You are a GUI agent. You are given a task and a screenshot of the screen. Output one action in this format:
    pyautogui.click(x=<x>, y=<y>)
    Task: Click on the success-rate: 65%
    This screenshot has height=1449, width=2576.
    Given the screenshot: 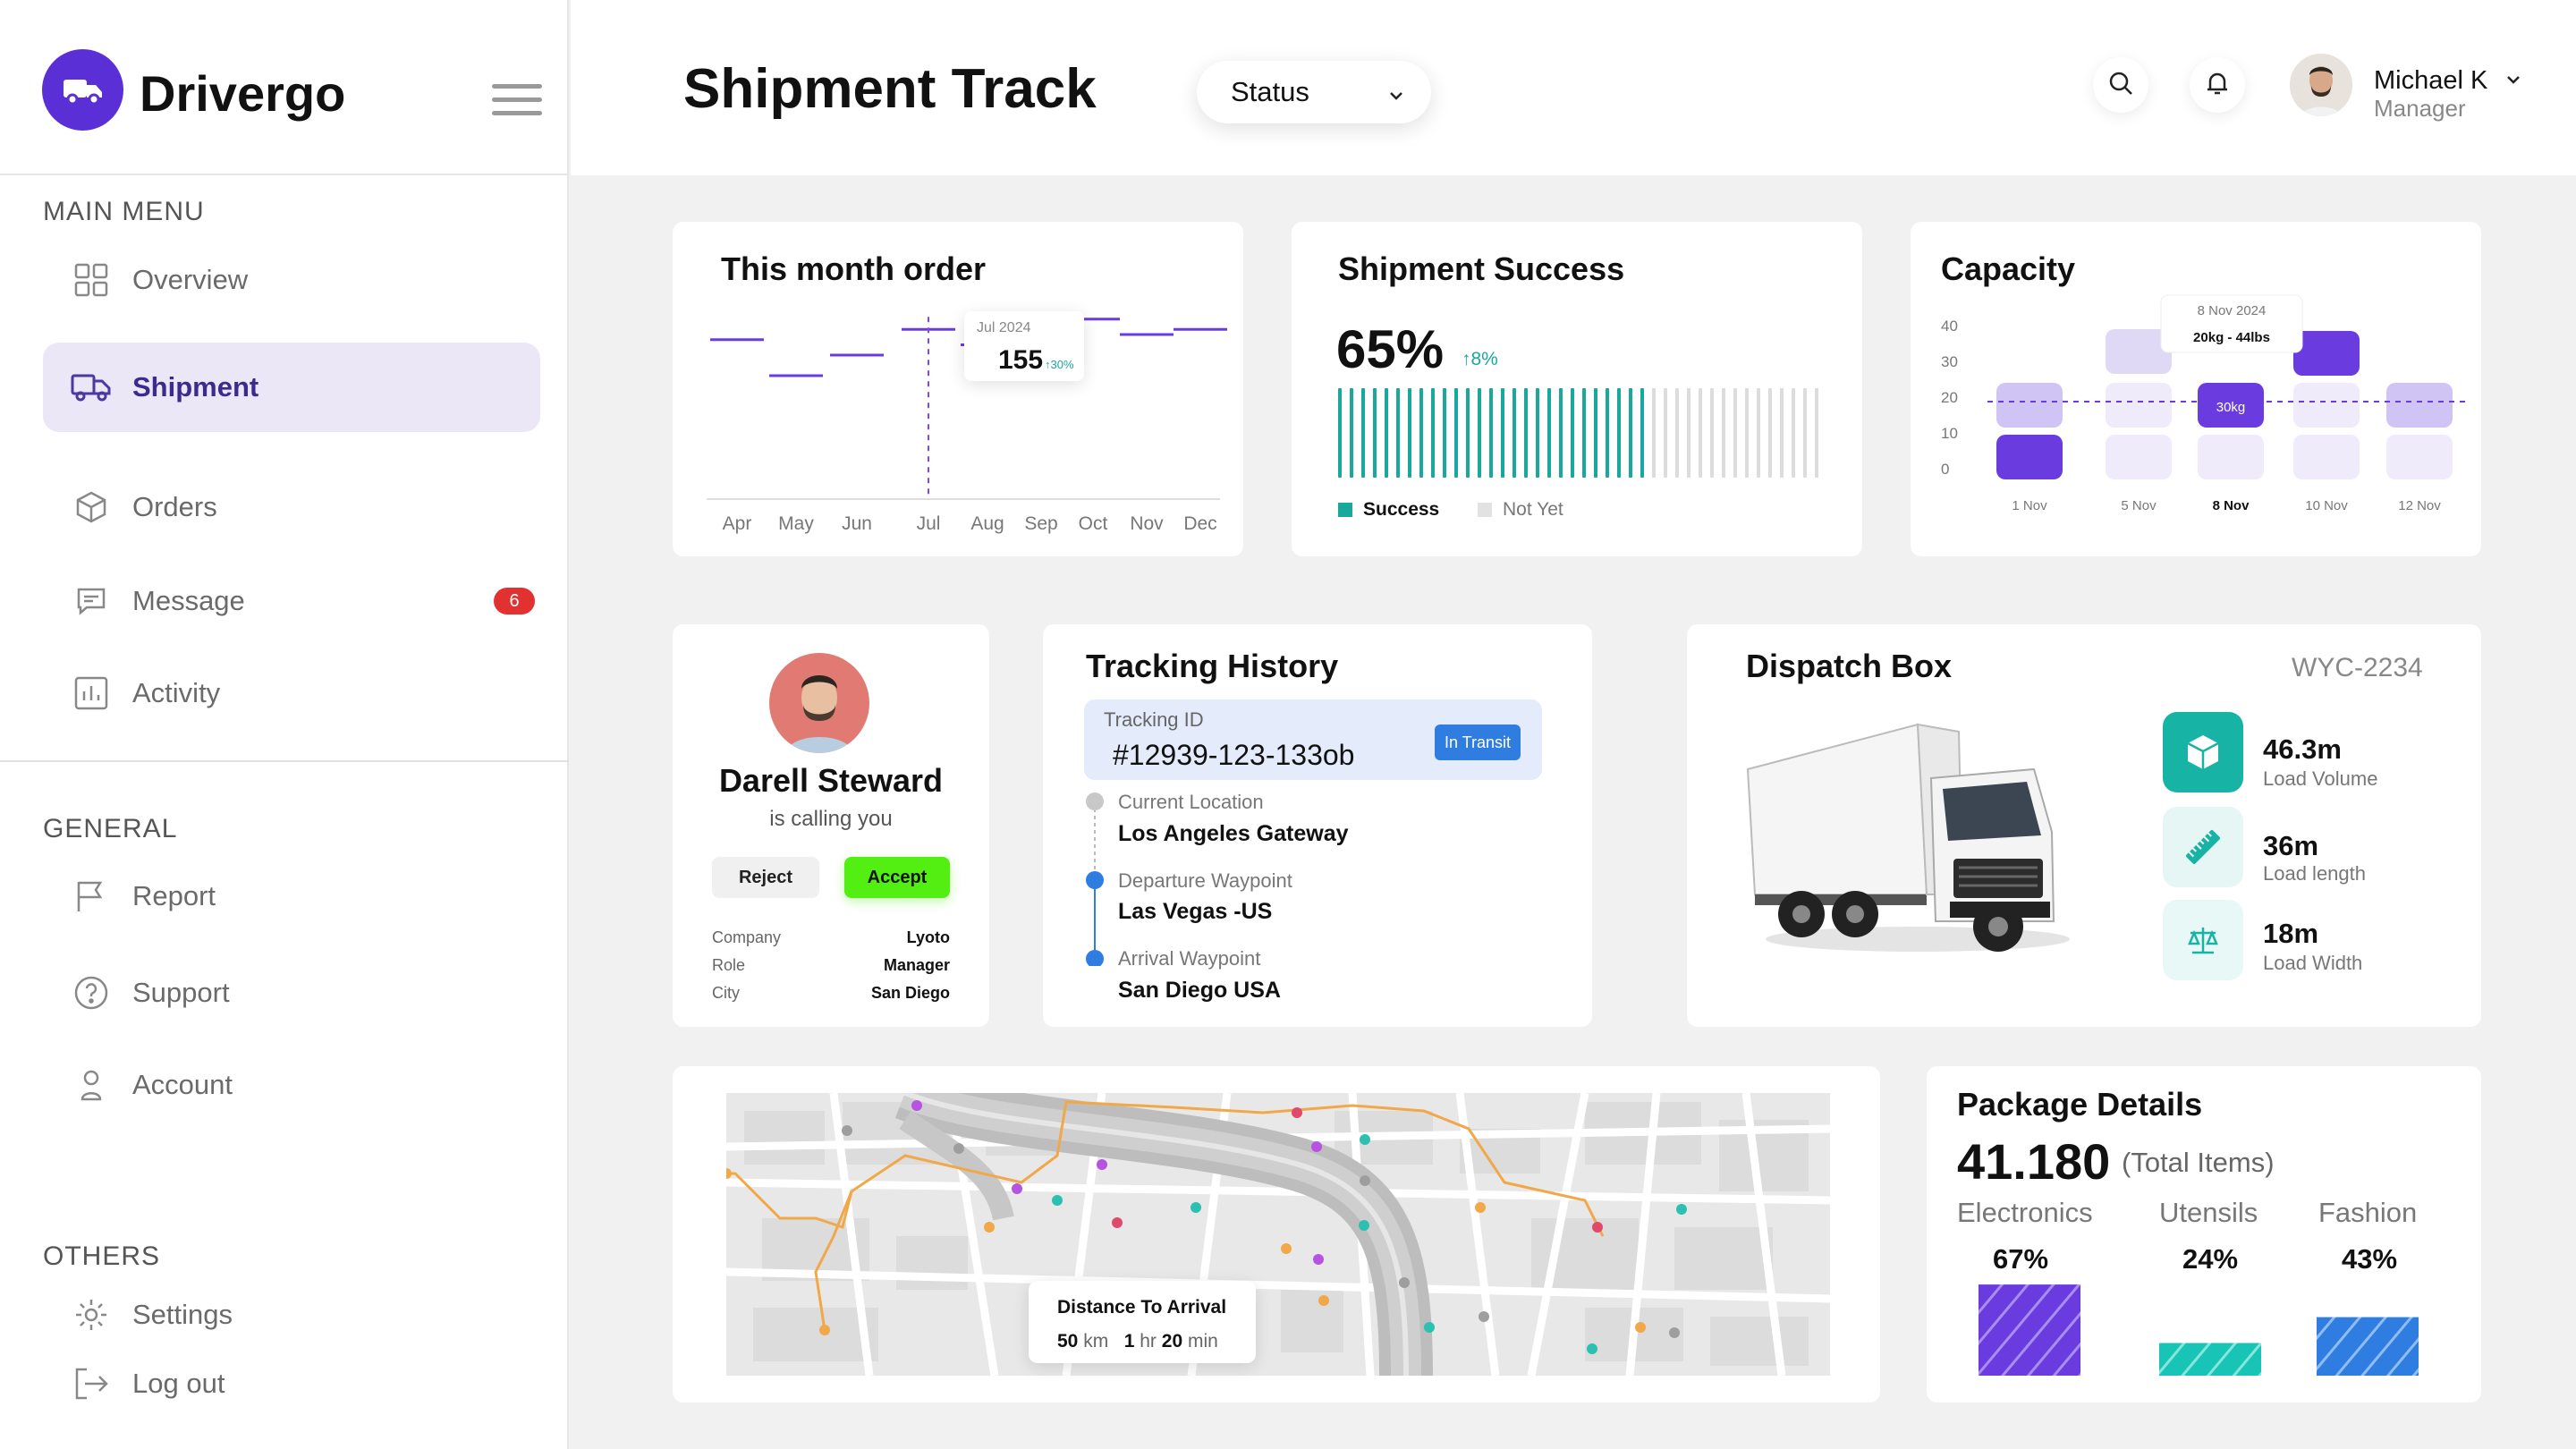 What is the action you would take?
    pyautogui.click(x=1390, y=349)
    